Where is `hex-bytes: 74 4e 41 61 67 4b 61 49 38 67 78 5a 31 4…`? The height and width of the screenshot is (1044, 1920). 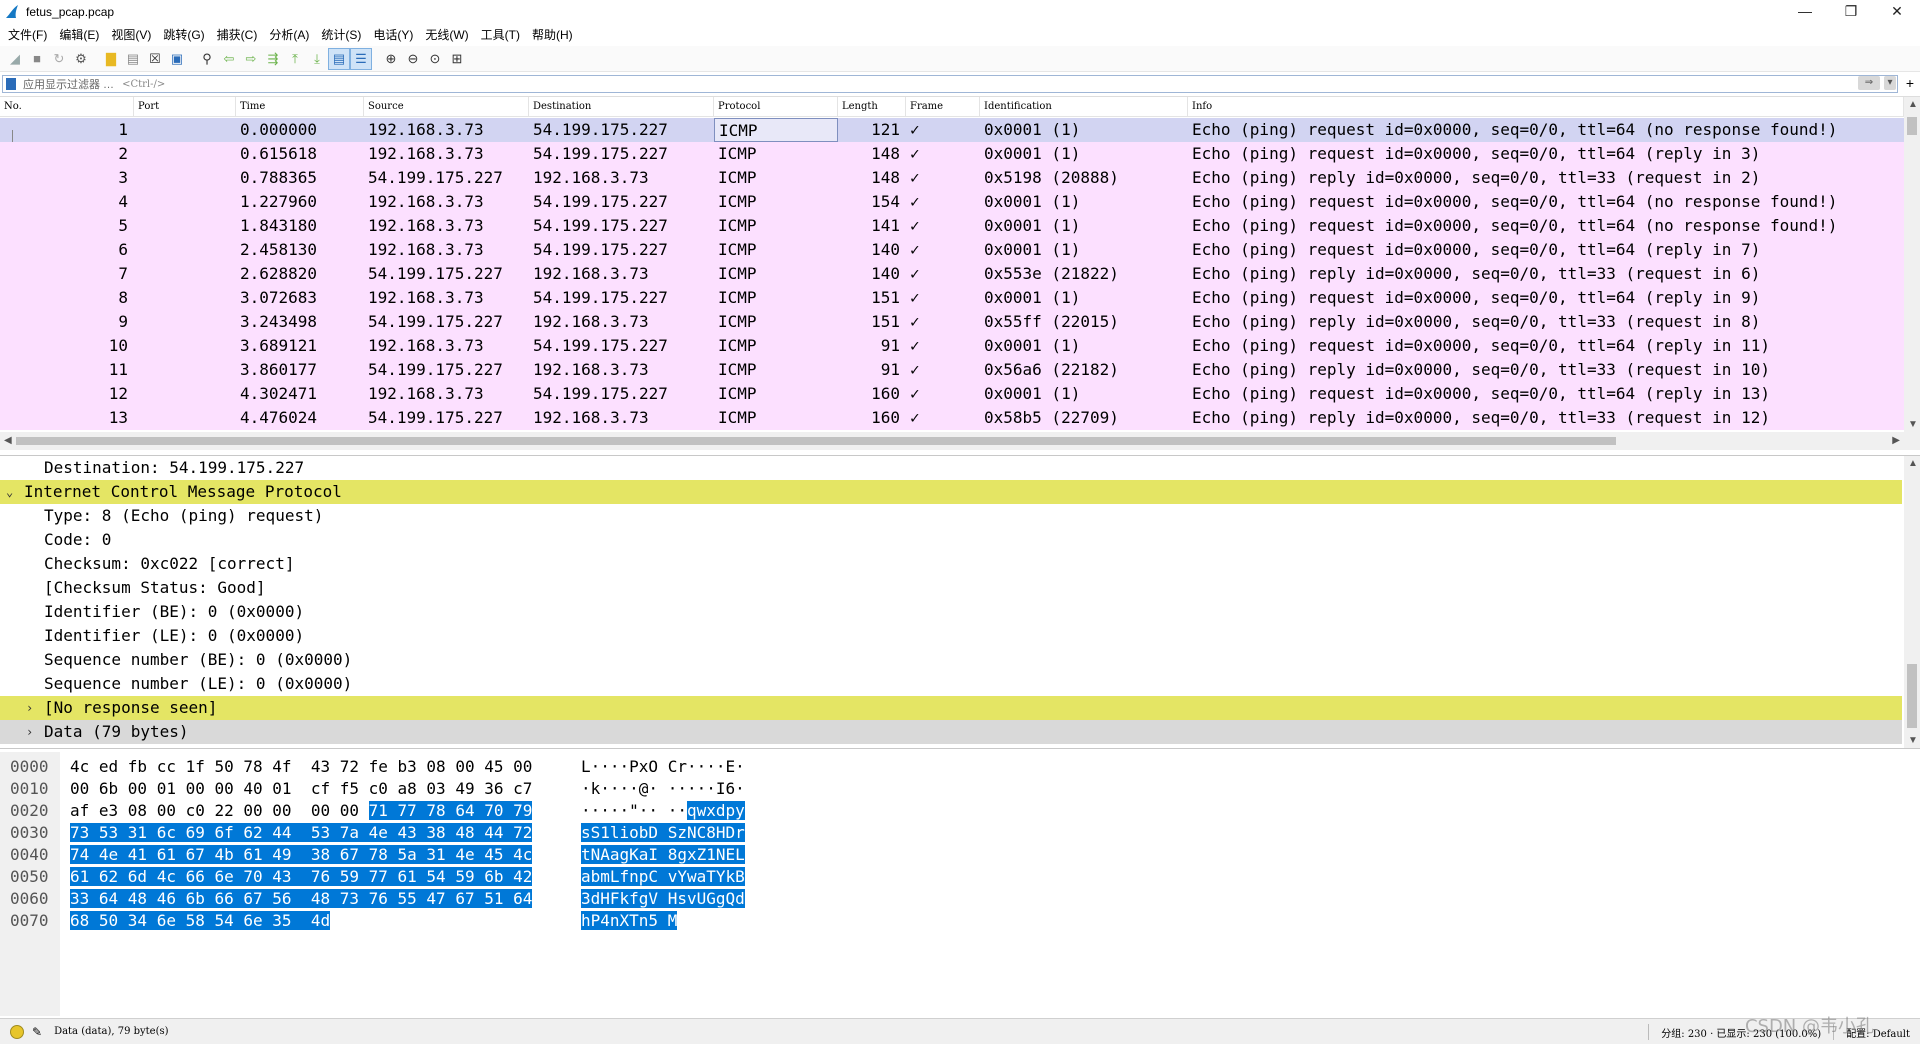
hex-bytes: 74 4e 41 61 67 4b 61 49 38 67 78 5a 31 4… is located at coordinates (301, 855).